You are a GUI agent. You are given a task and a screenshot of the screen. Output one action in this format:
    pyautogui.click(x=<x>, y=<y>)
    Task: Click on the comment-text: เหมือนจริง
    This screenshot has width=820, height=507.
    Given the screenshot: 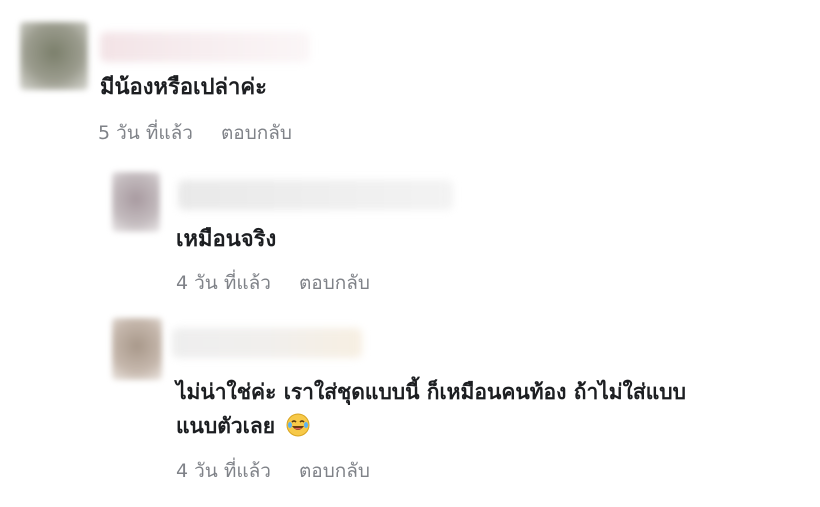 What is the action you would take?
    pyautogui.click(x=226, y=239)
    